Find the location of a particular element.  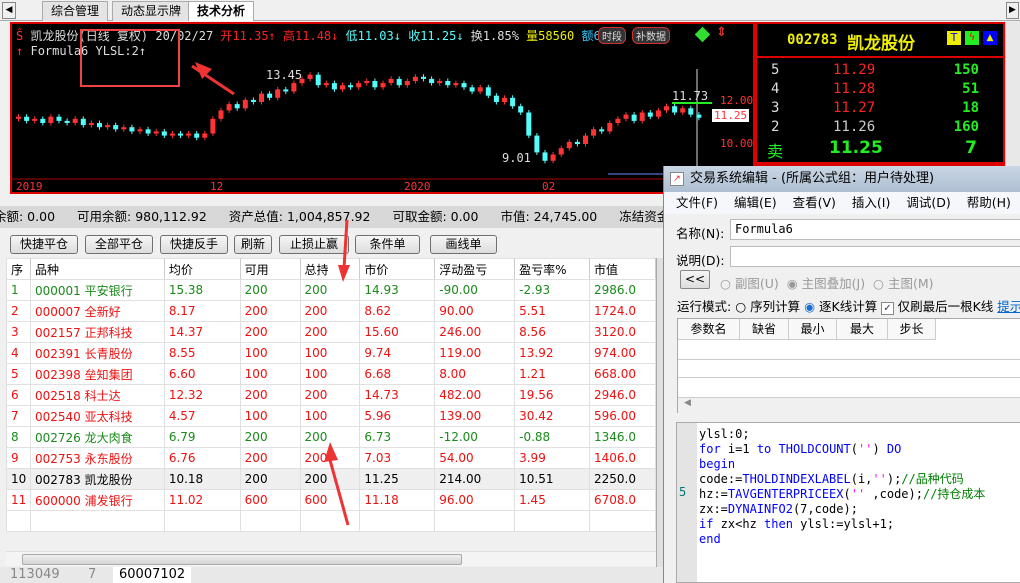

tab-scroll-left-button: ◀ is located at coordinates (9, 10).